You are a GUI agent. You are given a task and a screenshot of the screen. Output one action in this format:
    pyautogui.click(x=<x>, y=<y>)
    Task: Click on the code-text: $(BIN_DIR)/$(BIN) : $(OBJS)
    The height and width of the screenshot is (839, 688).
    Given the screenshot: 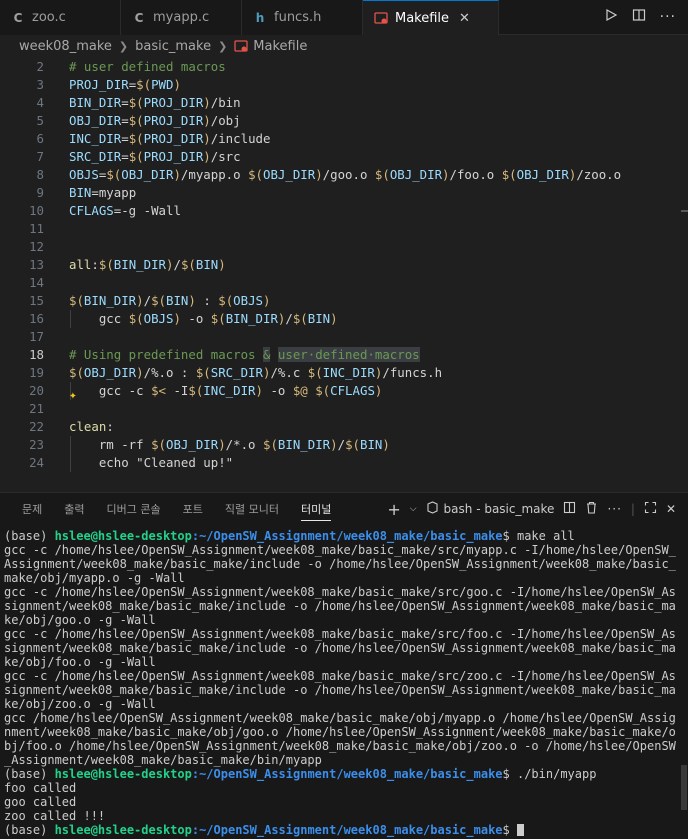 What is the action you would take?
    pyautogui.click(x=170, y=300)
    